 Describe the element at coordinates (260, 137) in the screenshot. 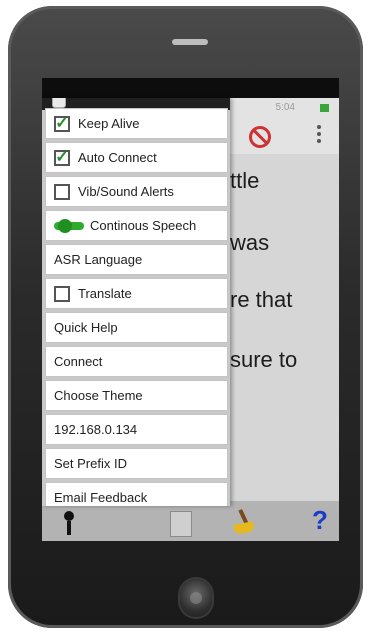

I see `no-sign-icon` at that location.